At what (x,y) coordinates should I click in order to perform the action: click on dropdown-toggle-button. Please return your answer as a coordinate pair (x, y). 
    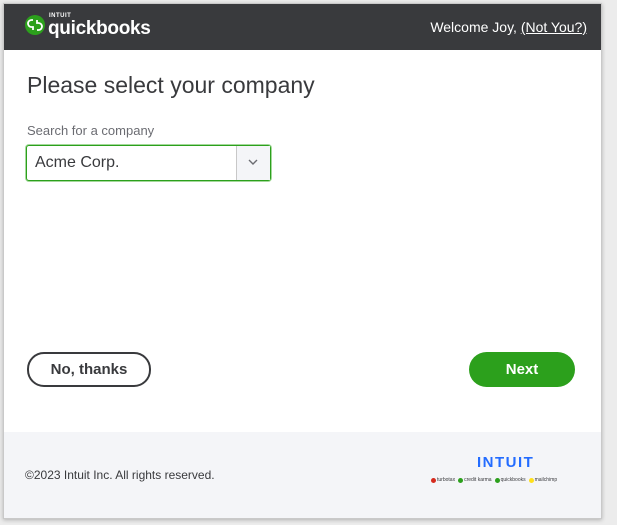
    Looking at the image, I should click on (253, 163).